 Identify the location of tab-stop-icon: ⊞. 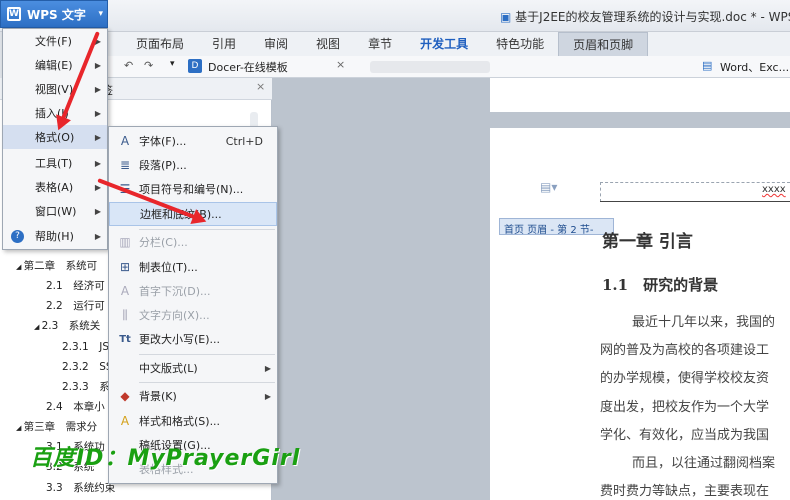
(125, 267).